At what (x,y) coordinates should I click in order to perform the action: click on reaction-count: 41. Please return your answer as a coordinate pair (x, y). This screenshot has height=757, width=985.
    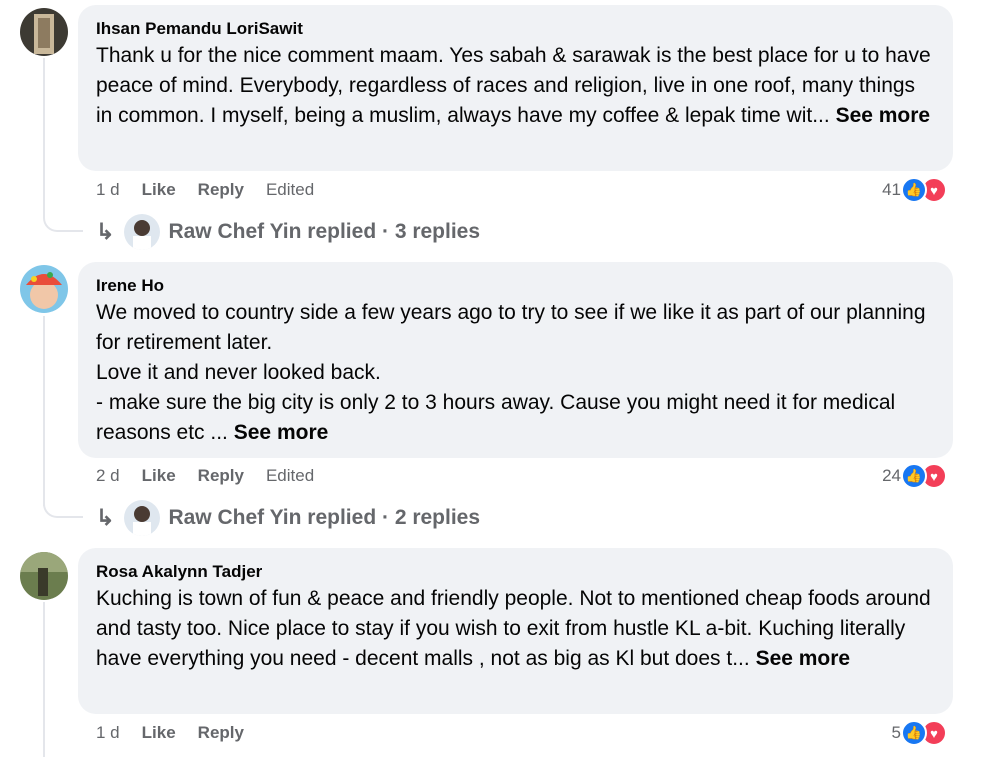
    Looking at the image, I should click on (891, 189).